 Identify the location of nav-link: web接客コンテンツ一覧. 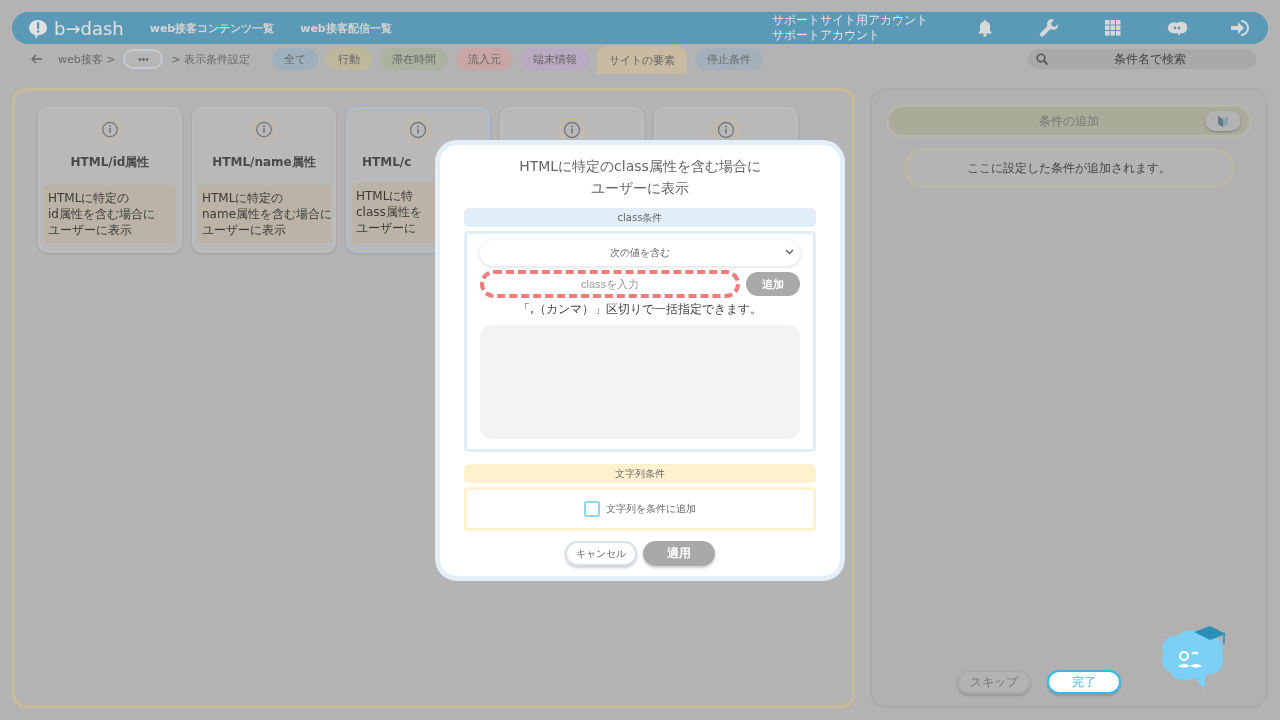
(212, 28).